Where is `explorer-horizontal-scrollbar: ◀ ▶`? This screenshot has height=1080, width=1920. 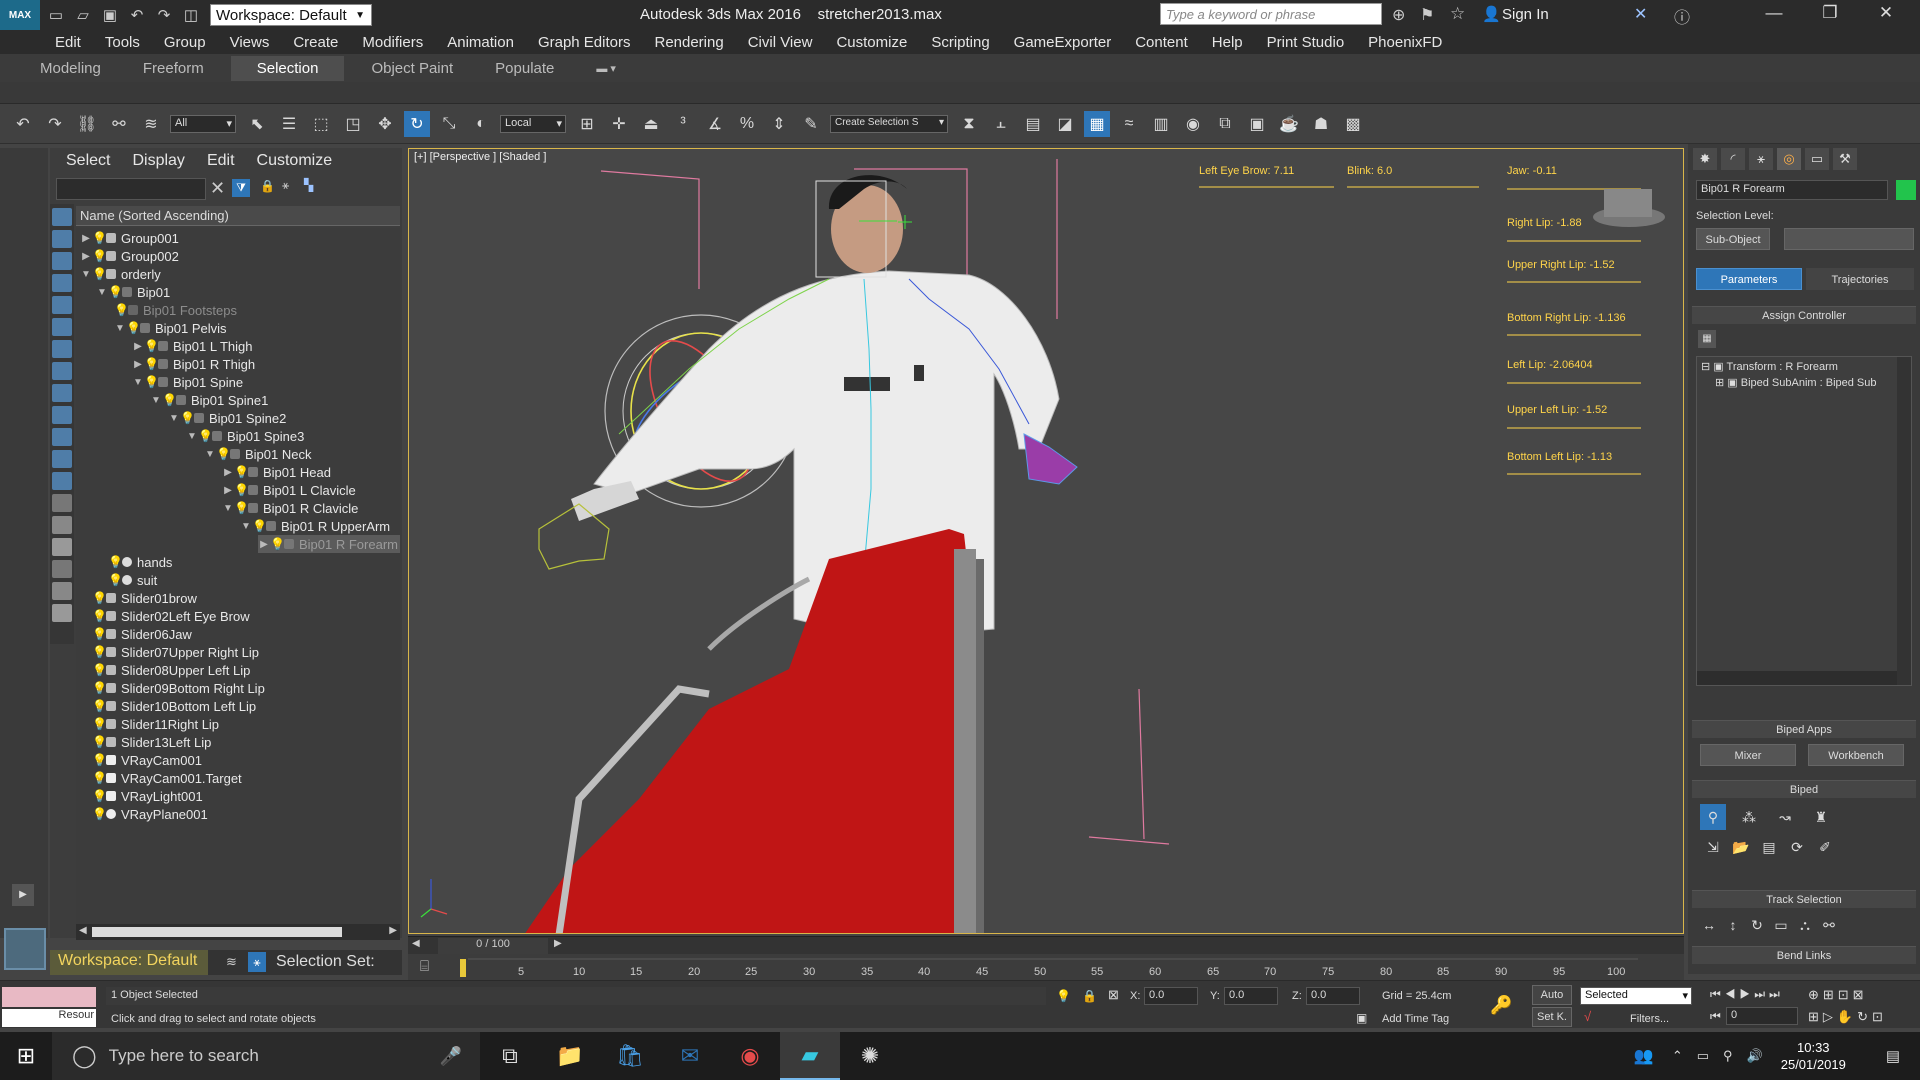
explorer-horizontal-scrollbar: ◀ ▶ is located at coordinates (238, 932).